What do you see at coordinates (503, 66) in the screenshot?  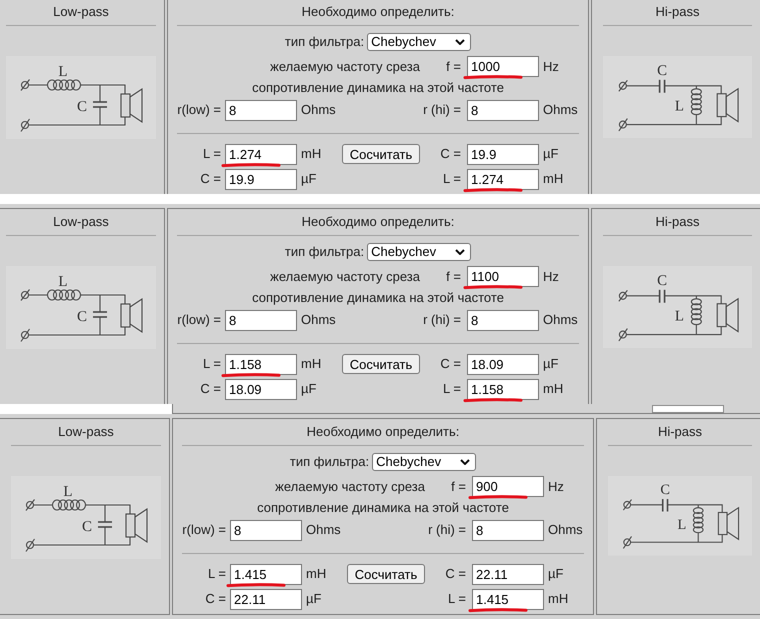 I see `value-field: 1000` at bounding box center [503, 66].